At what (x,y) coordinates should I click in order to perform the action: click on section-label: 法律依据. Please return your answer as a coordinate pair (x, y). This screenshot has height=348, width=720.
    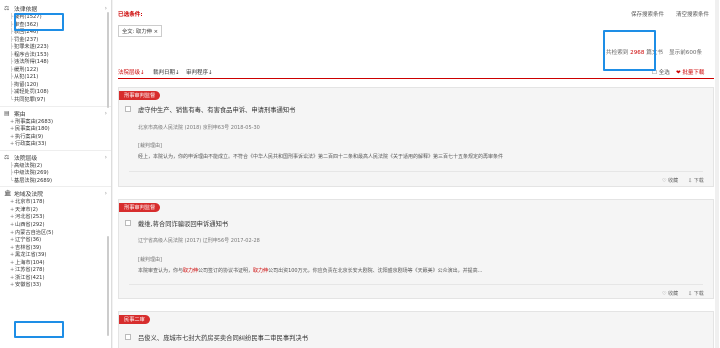
    Looking at the image, I should click on (26, 10).